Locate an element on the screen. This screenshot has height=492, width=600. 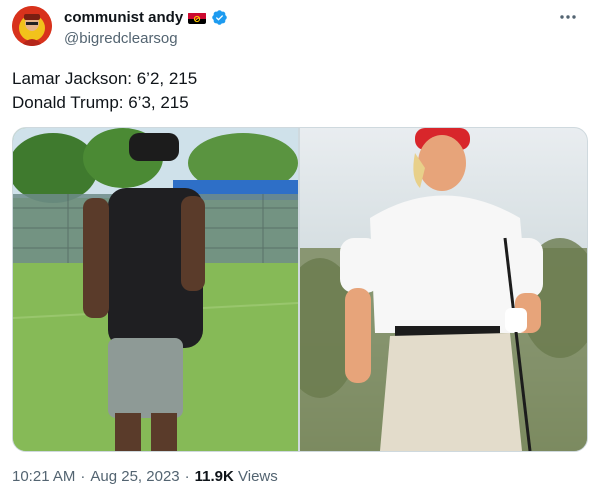
views-label: Views is located at coordinates (258, 476).